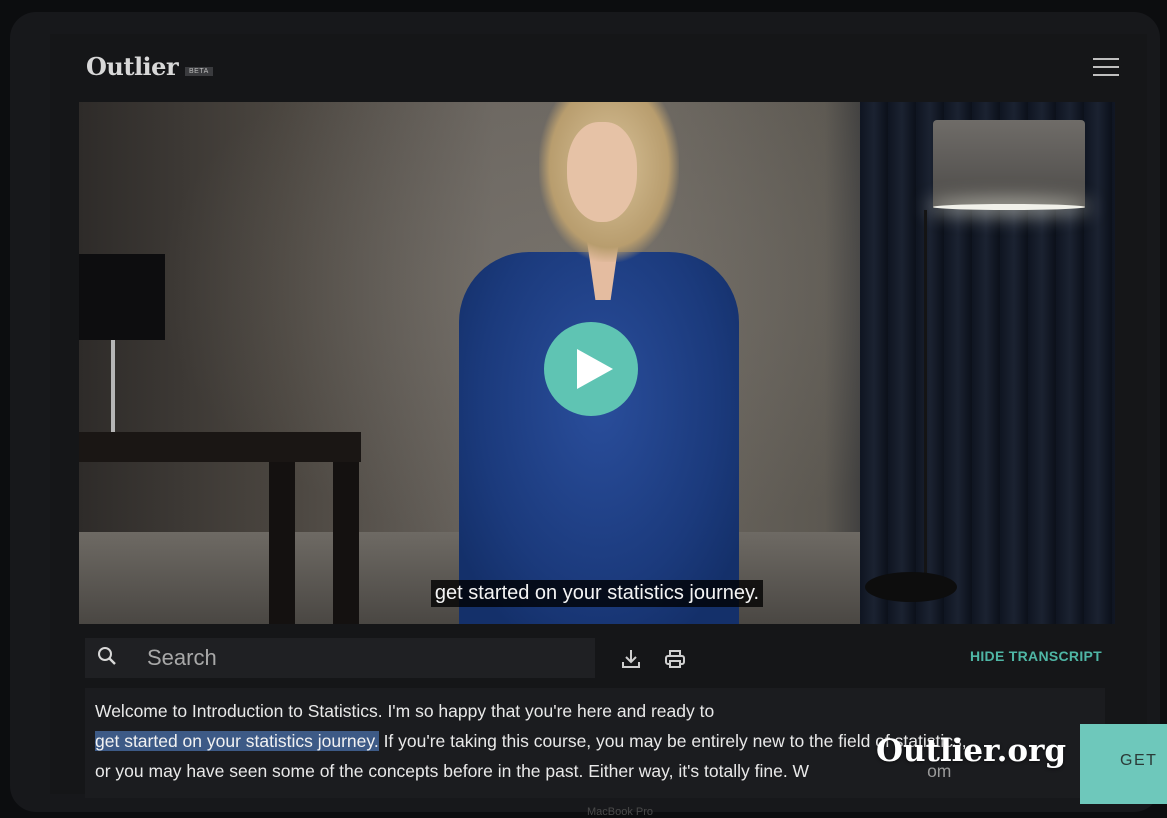  I want to click on outlier-watermark: Outlier.org, so click(971, 751).